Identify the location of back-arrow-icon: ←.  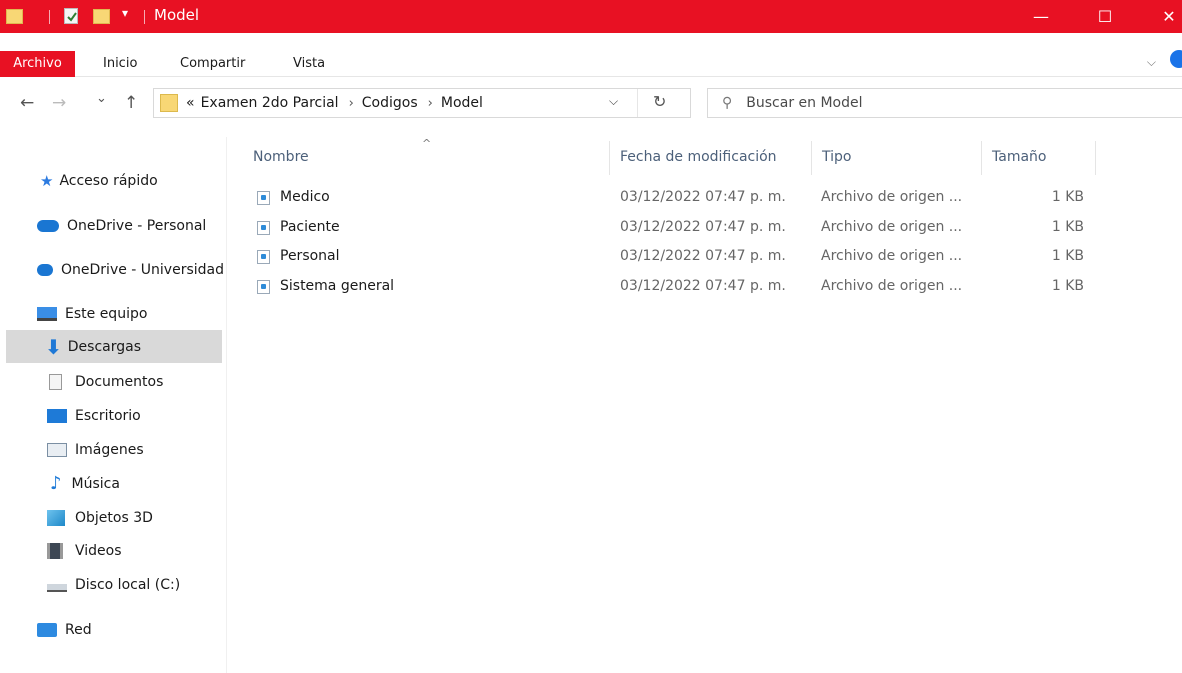
(27, 103).